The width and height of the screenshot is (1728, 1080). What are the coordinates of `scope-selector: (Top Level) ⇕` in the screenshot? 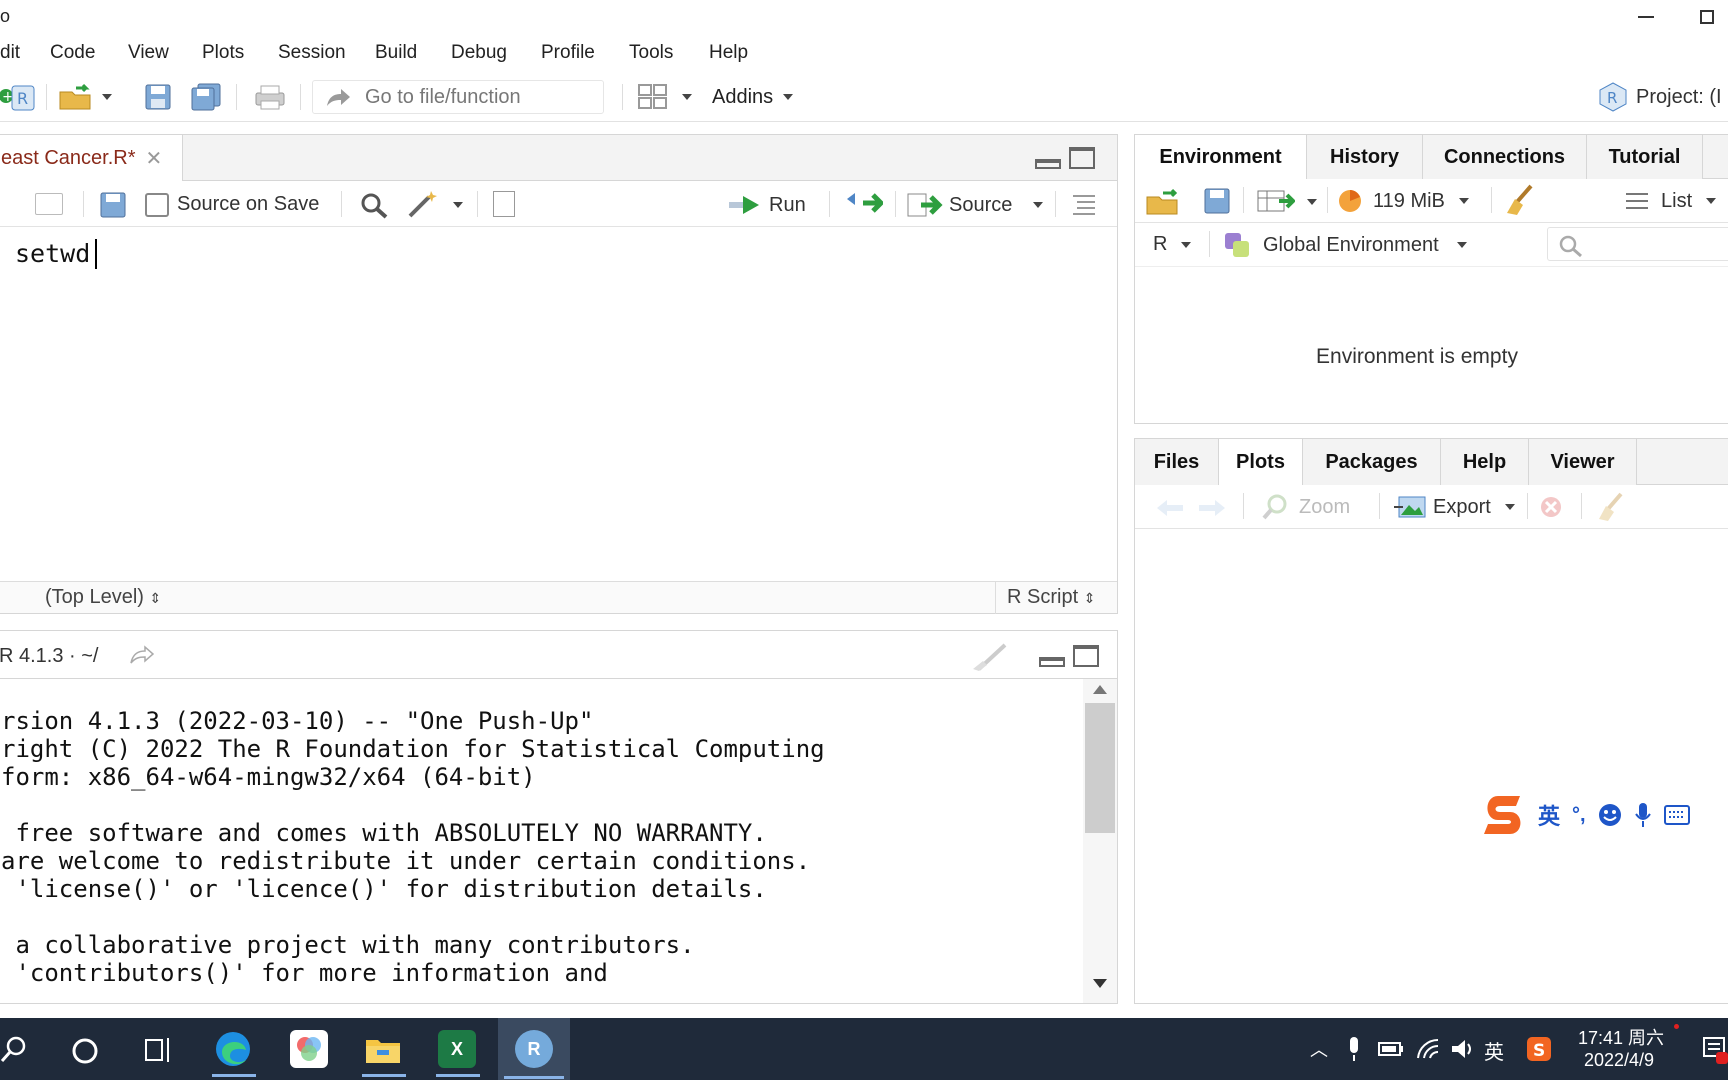 It's located at (103, 597).